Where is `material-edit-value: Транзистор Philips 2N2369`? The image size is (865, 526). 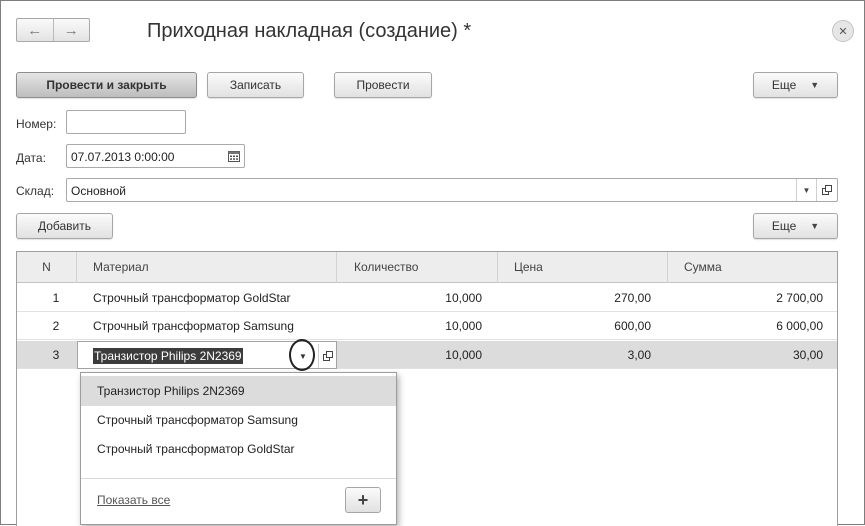 material-edit-value: Транзистор Philips 2N2369 is located at coordinates (168, 356).